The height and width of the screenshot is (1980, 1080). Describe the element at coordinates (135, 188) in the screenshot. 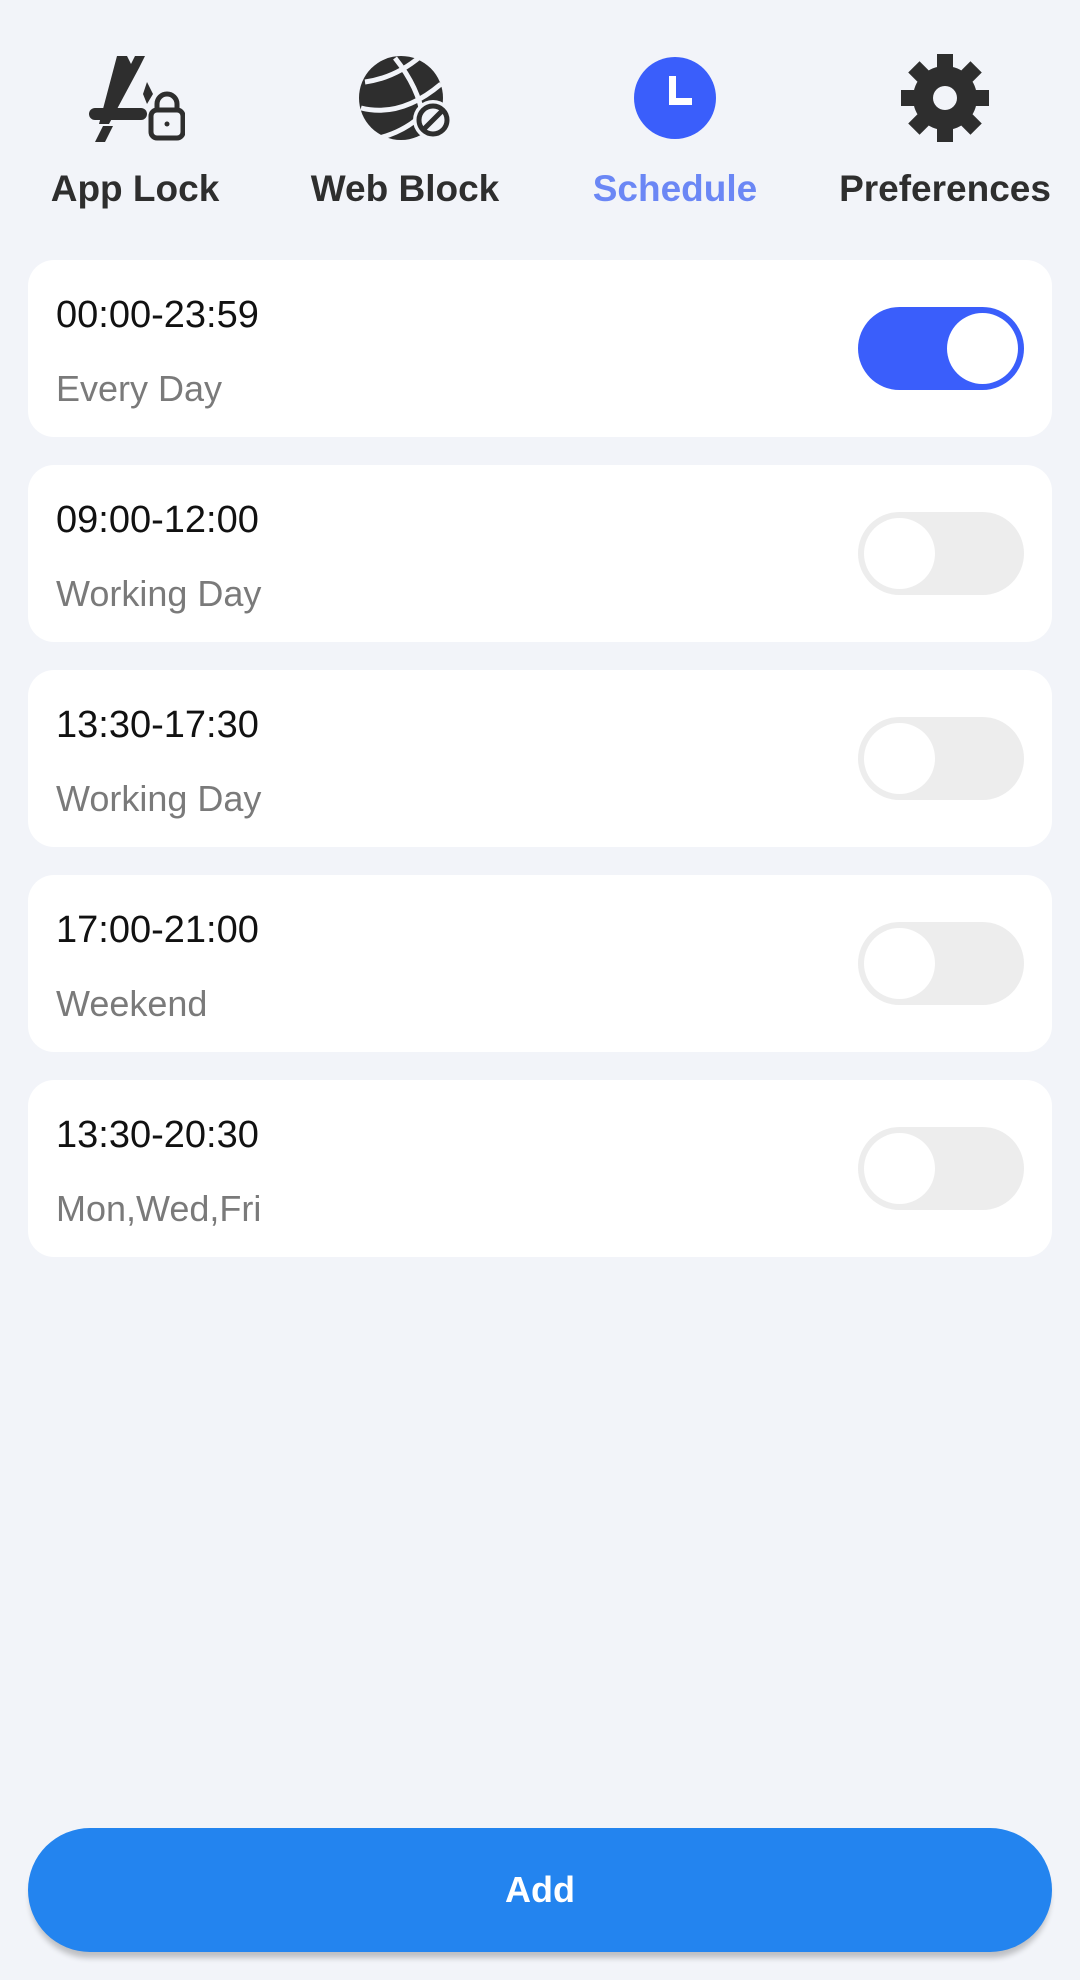

I see `tab-label: App Lock` at that location.